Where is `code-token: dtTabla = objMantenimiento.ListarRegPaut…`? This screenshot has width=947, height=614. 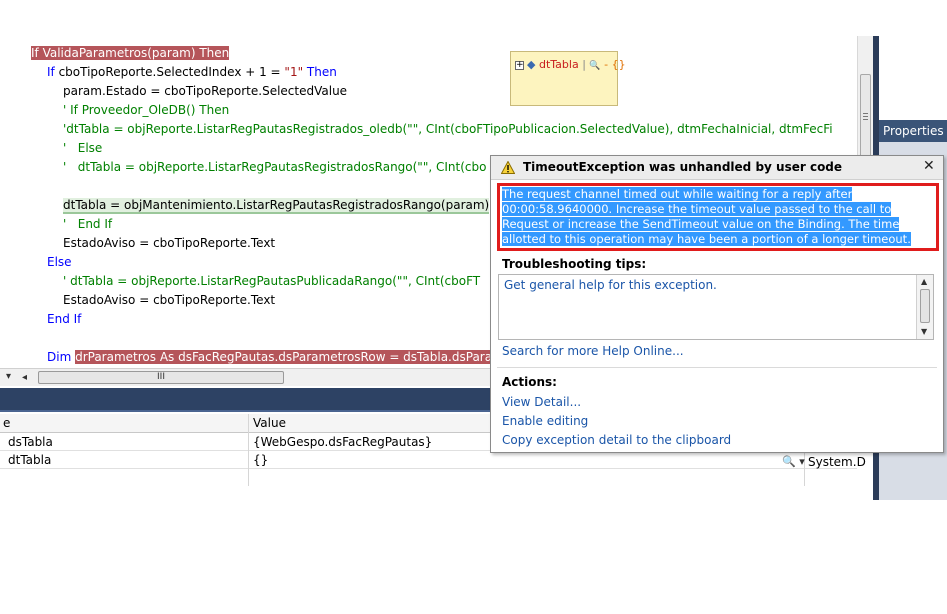
code-token: dtTabla = objMantenimiento.ListarRegPaut… is located at coordinates (276, 206).